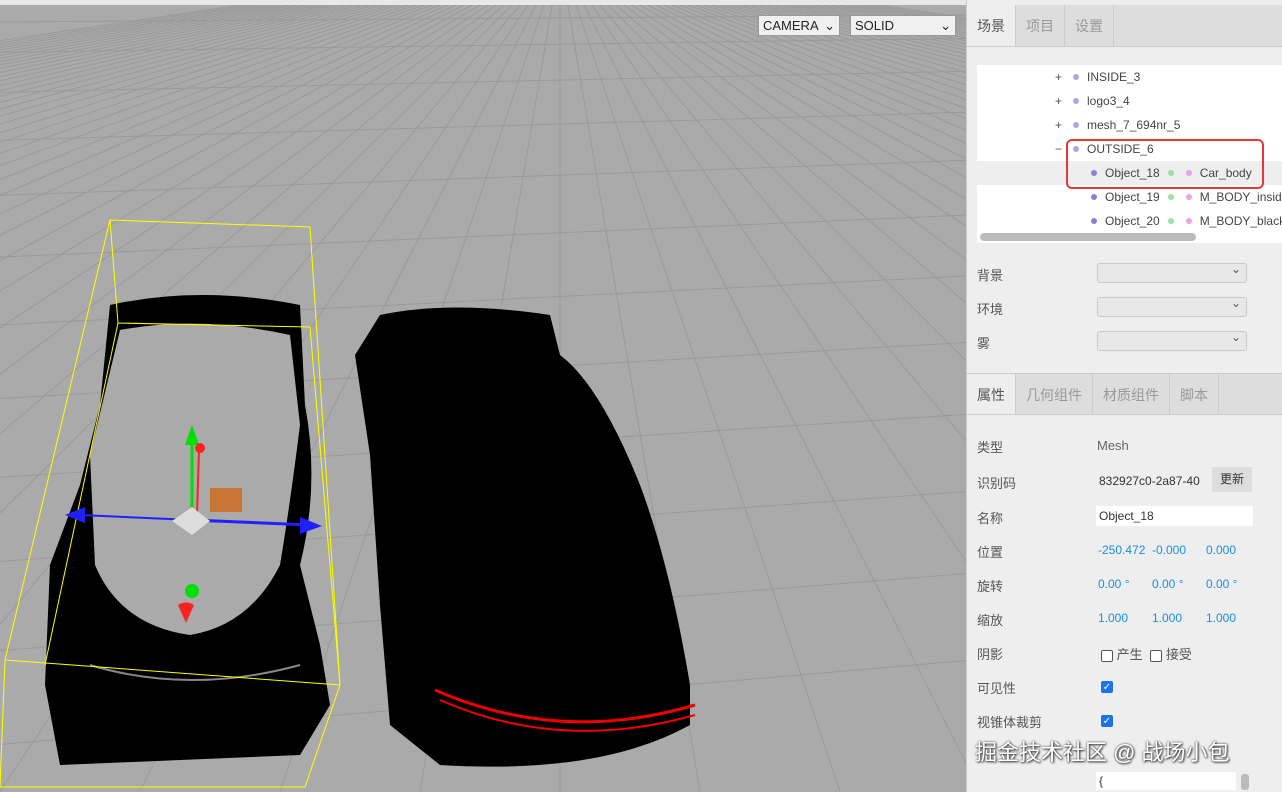 This screenshot has width=1282, height=792. What do you see at coordinates (1108, 101) in the screenshot?
I see `item-label: logo3_4` at bounding box center [1108, 101].